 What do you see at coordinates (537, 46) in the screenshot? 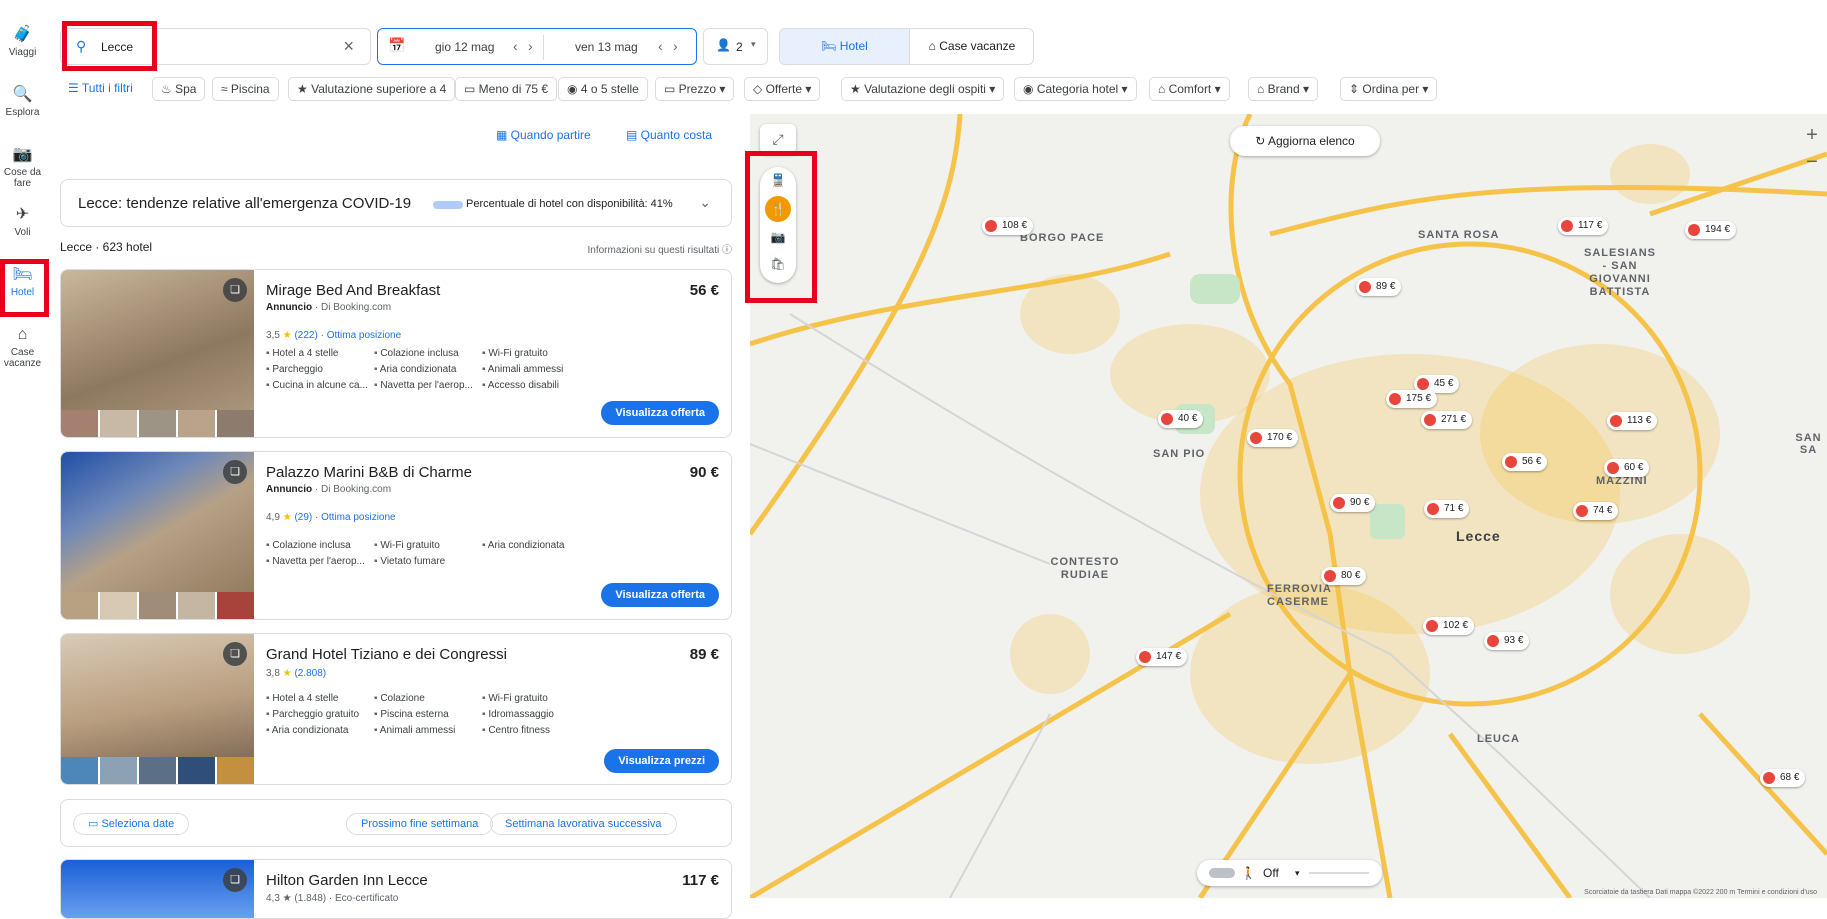
I see `date-picker: 📅 gio 12 mag ‹ › ven 13 mag ‹ ›` at bounding box center [537, 46].